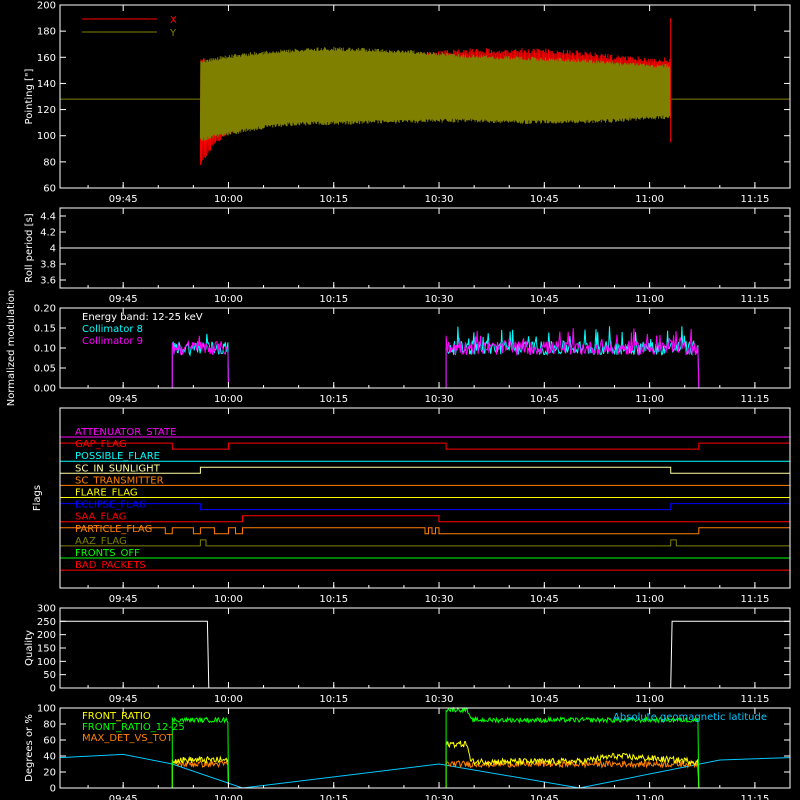  Describe the element at coordinates (49, 741) in the screenshot. I see `ratios-ytick-label-3: 60` at that location.